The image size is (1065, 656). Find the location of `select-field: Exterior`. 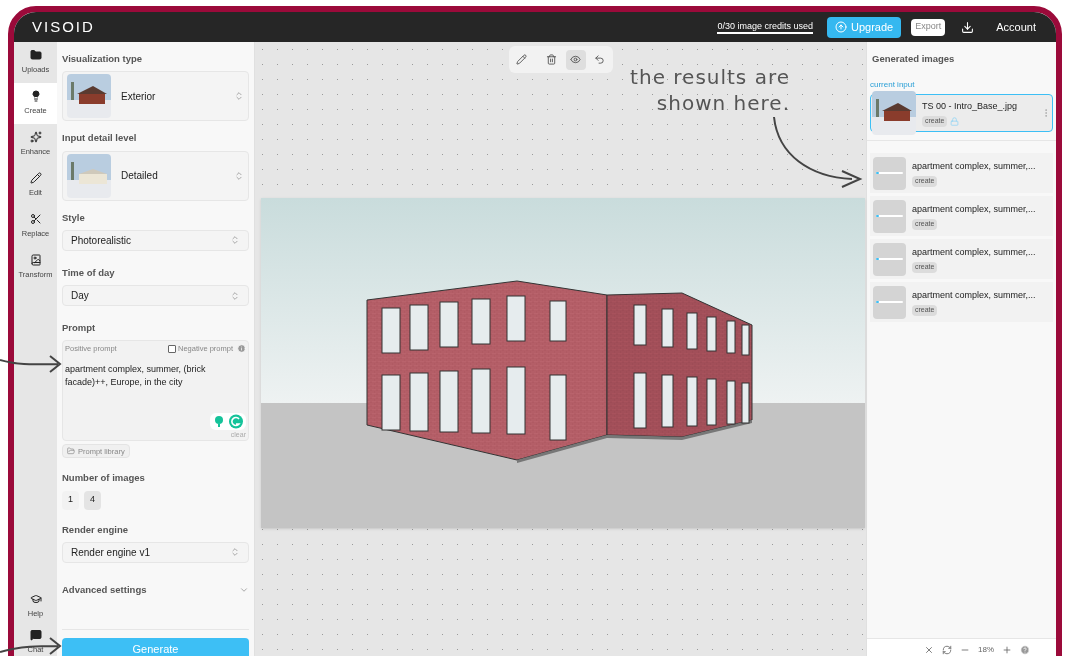

select-field: Exterior is located at coordinates (155, 96).